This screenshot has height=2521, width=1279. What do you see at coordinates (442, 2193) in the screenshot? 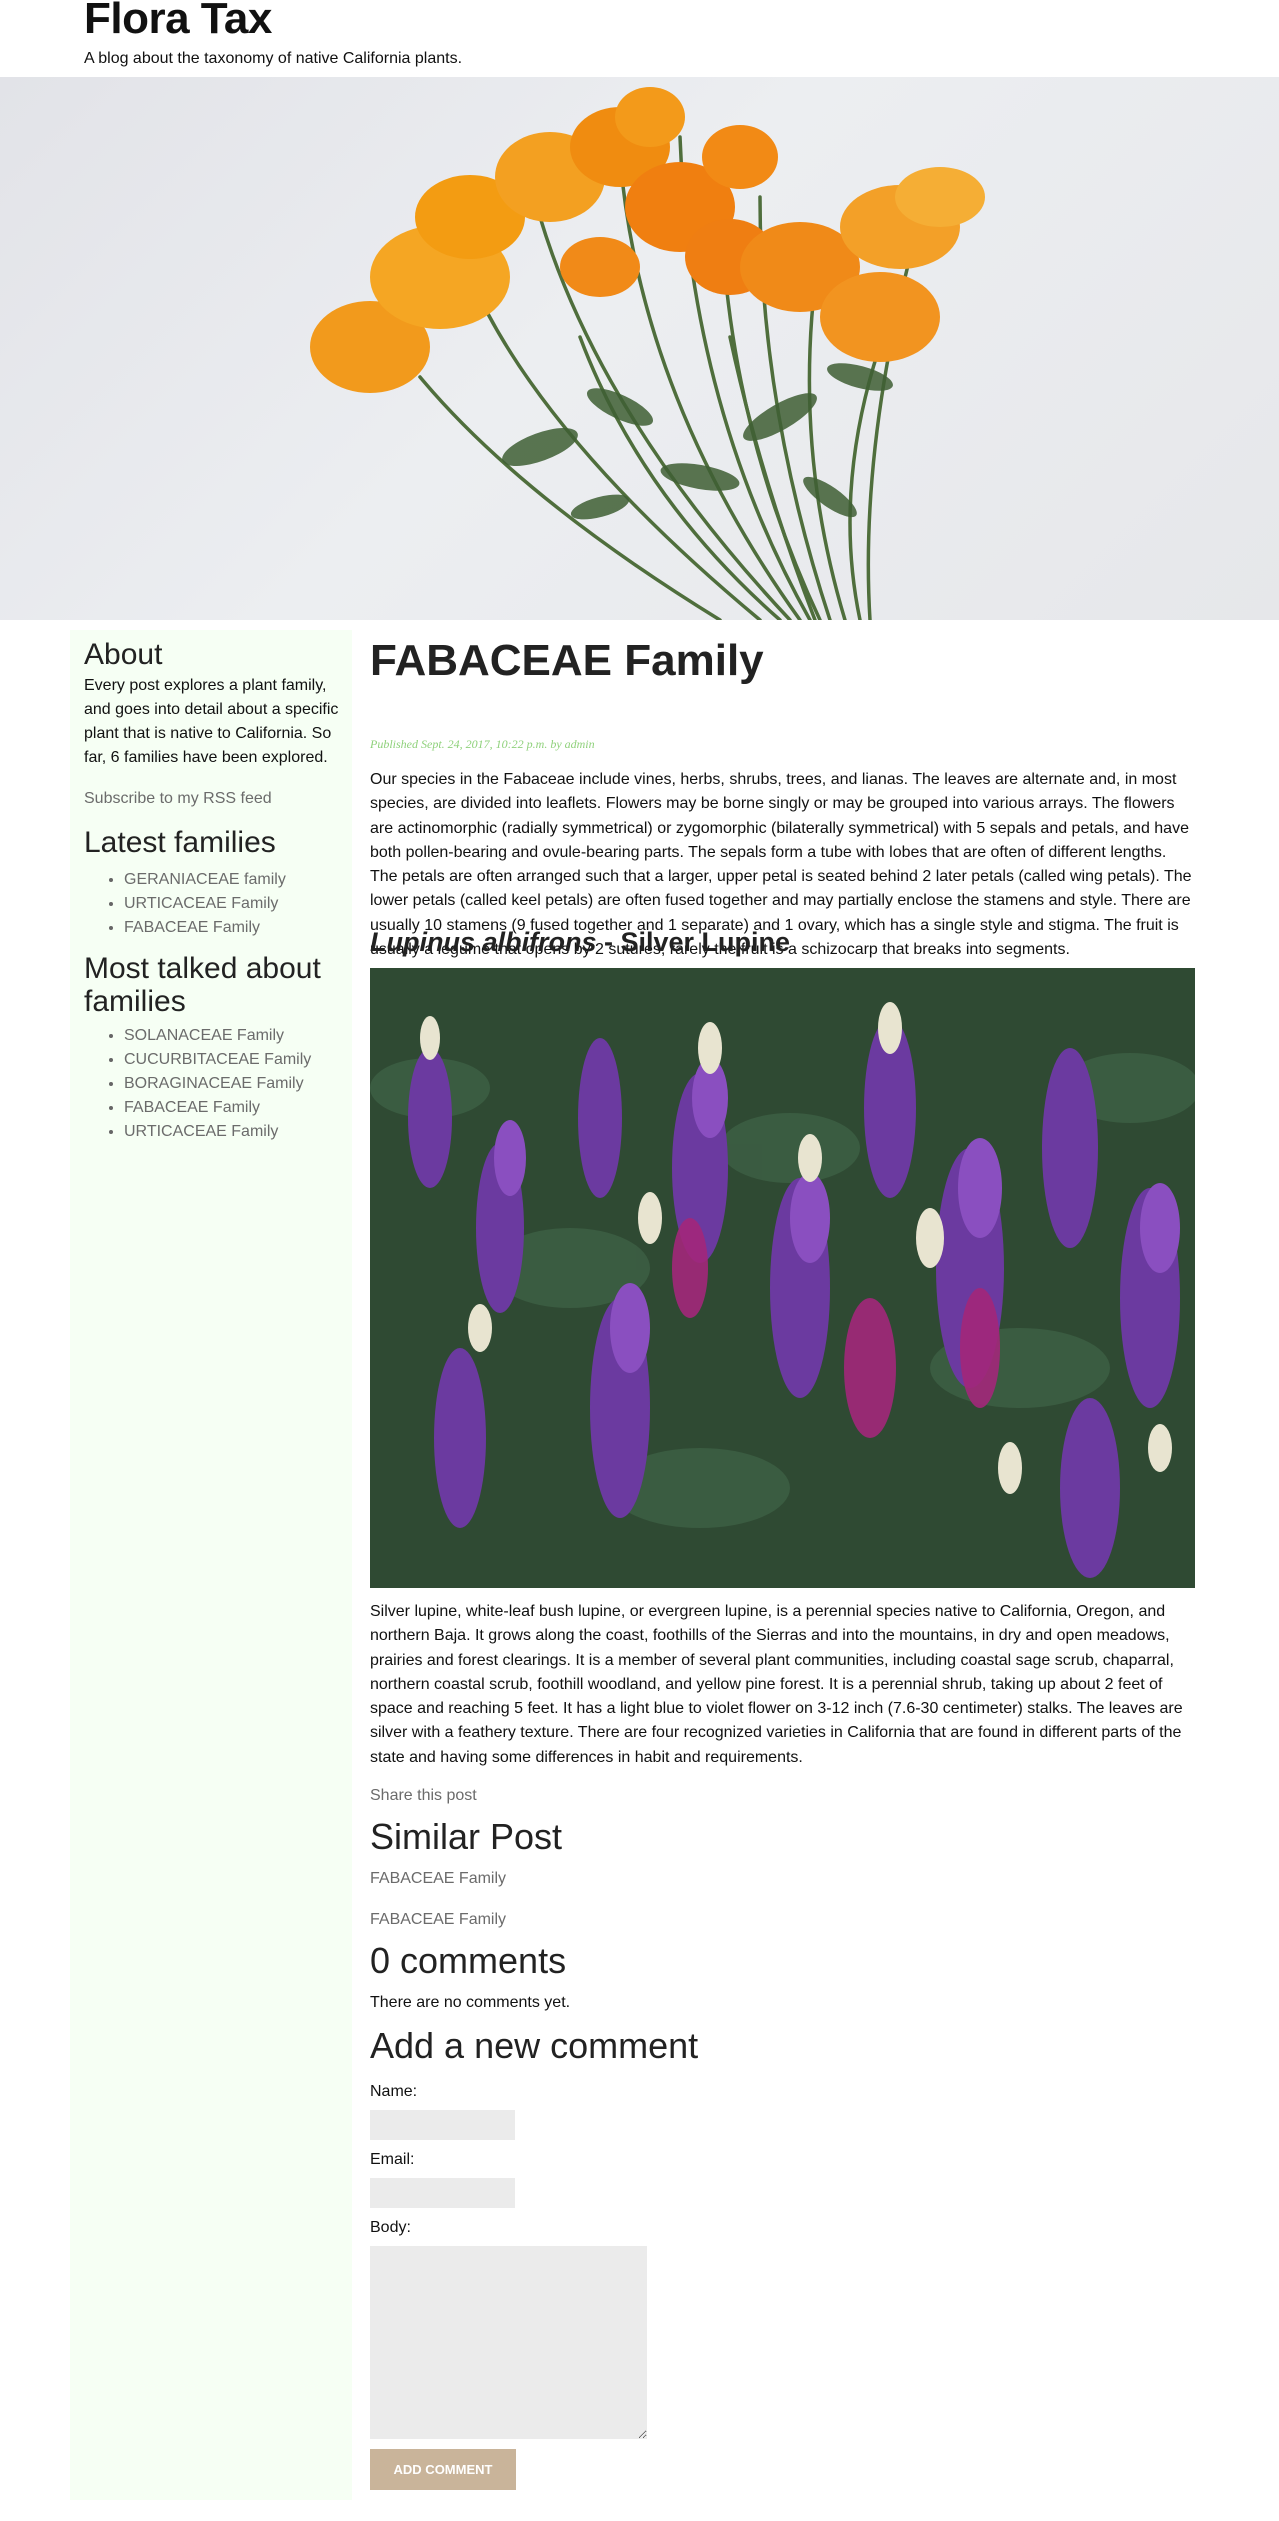
I see `email-field` at bounding box center [442, 2193].